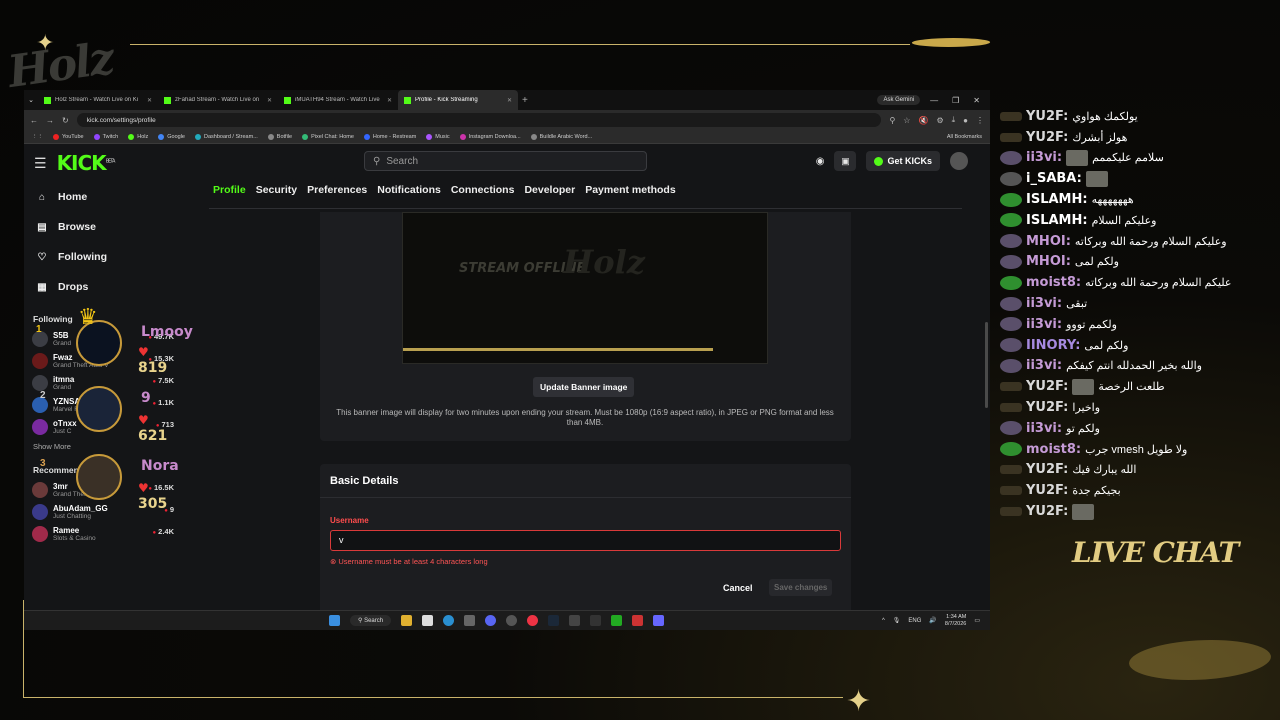 Image resolution: width=1280 pixels, height=720 pixels. What do you see at coordinates (820, 161) in the screenshot?
I see `notification-icon: ◉` at bounding box center [820, 161].